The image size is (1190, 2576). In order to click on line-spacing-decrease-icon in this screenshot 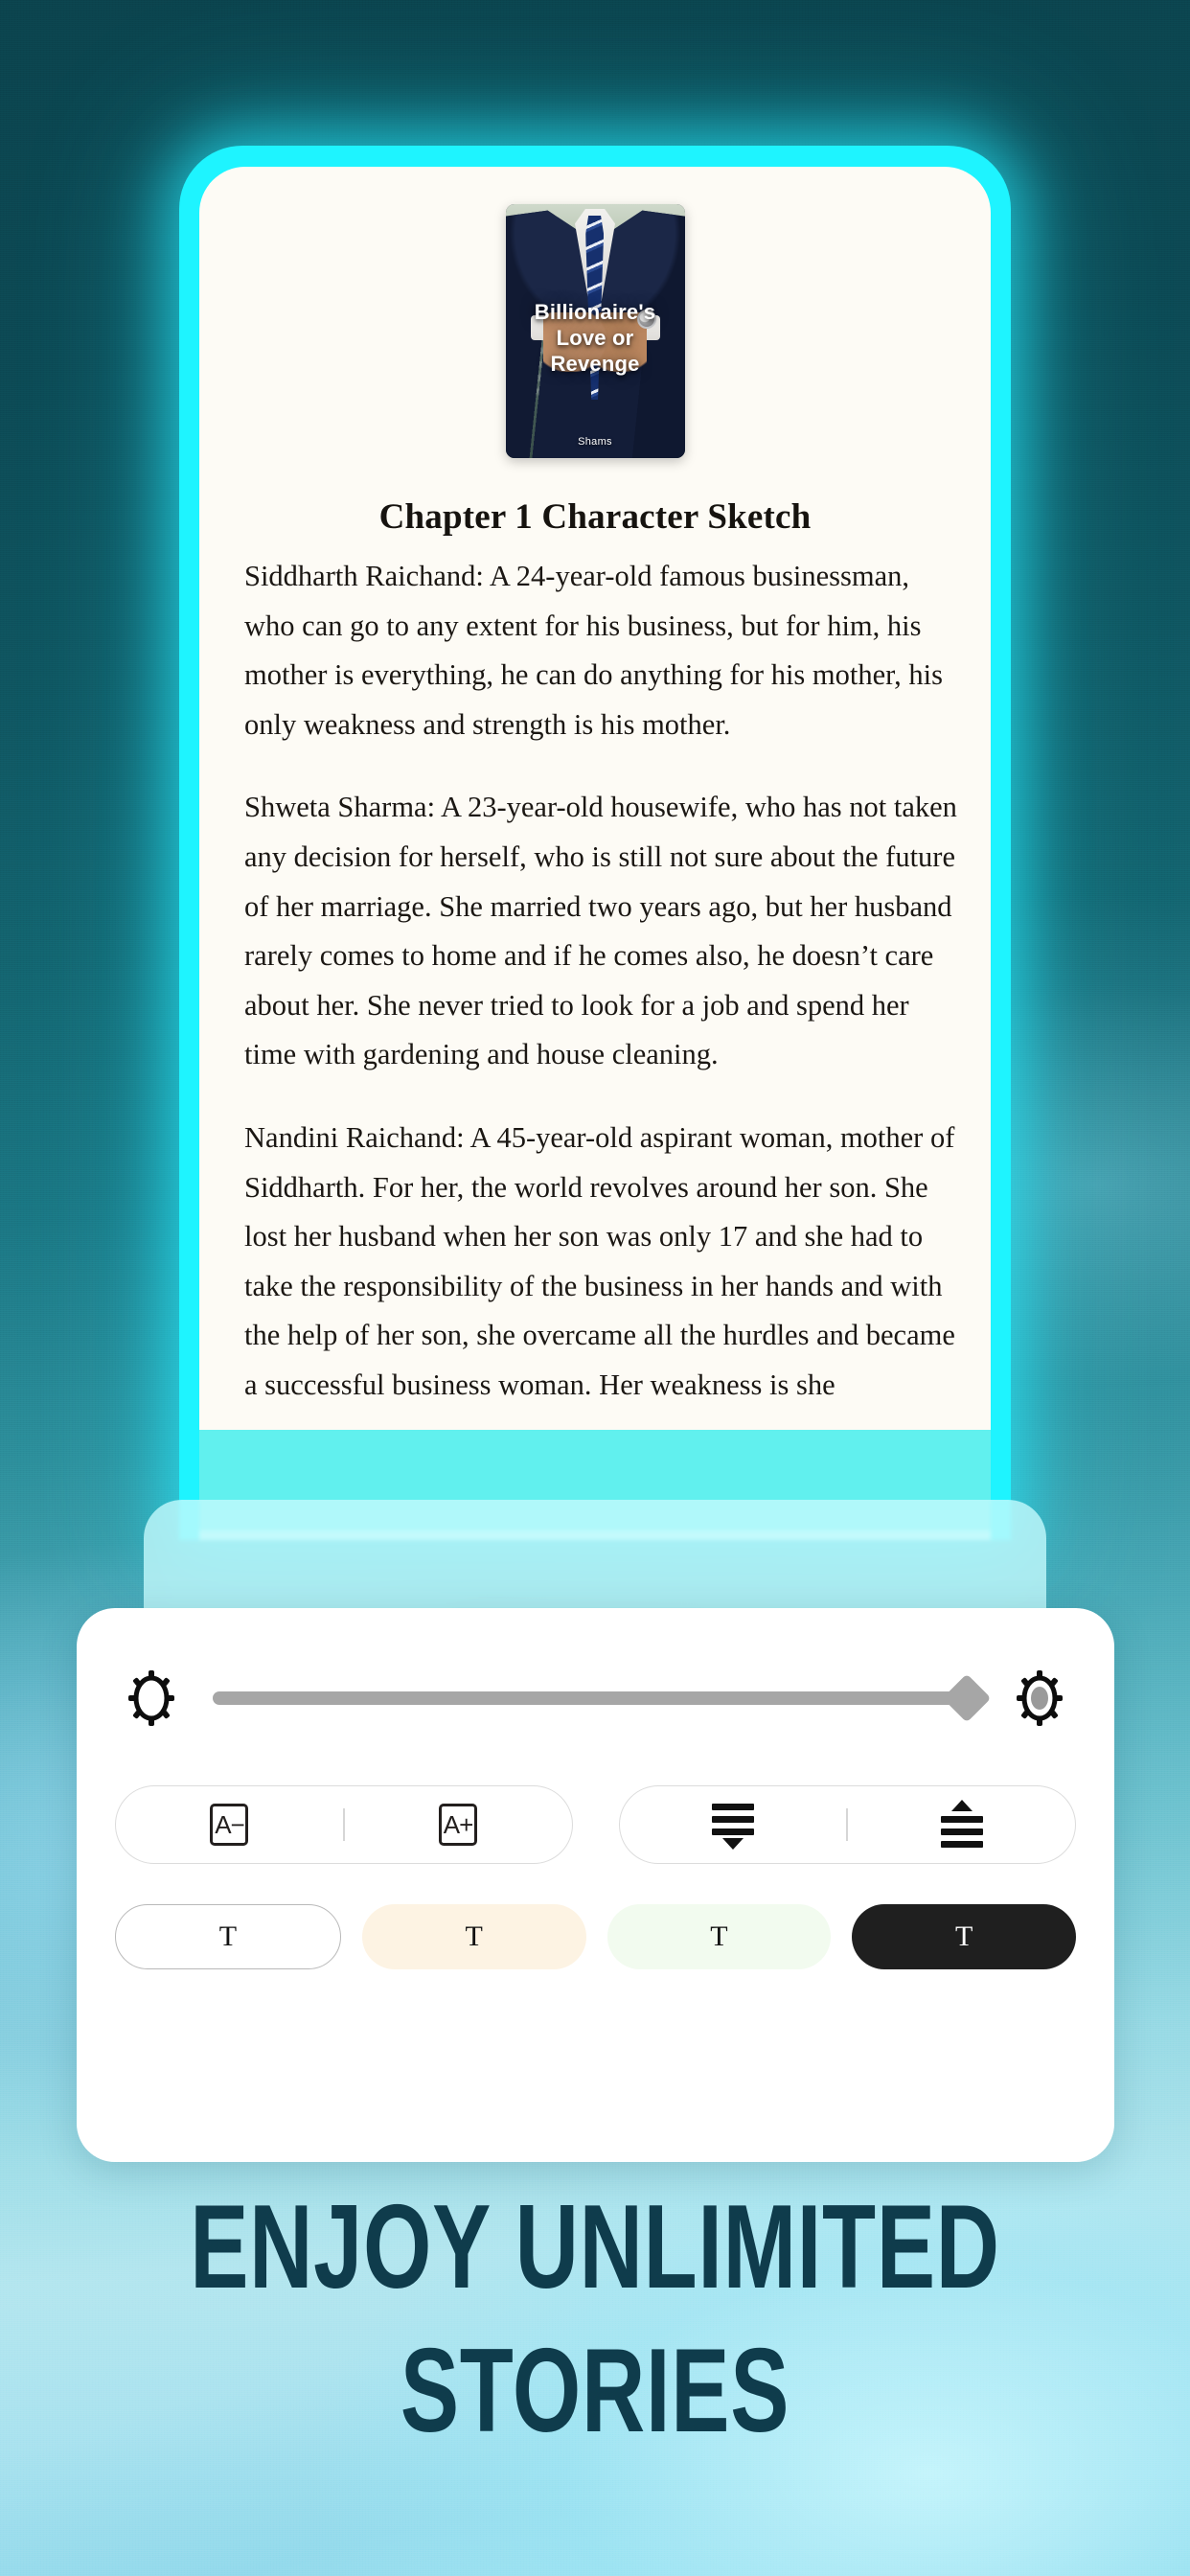, I will do `click(733, 1825)`.